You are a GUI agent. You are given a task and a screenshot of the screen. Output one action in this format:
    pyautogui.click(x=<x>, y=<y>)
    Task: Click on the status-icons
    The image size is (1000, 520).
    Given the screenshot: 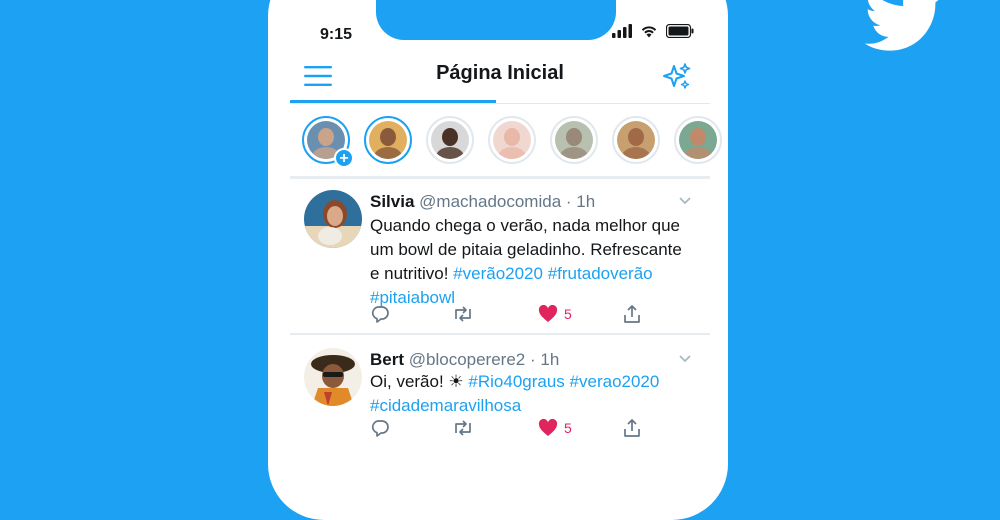 What is the action you would take?
    pyautogui.click(x=653, y=31)
    